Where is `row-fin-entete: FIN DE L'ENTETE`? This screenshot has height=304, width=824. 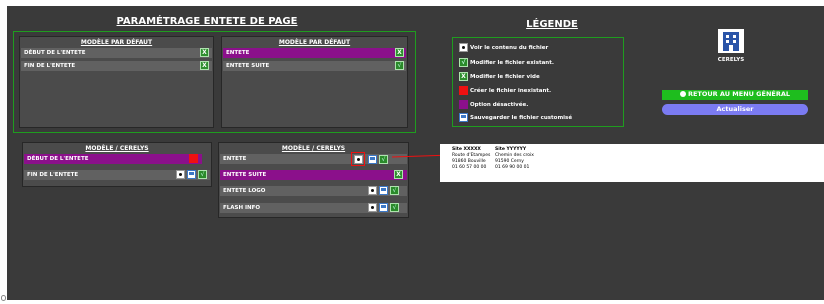
row-fin-entete: FIN DE L'ENTETE is located at coordinates (116, 66).